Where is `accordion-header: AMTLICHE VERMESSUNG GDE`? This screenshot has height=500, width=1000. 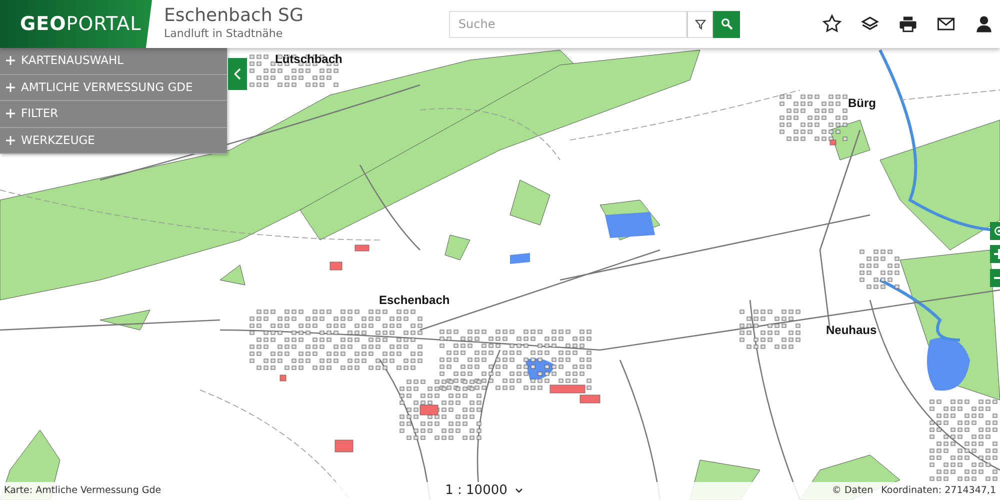
accordion-header: AMTLICHE VERMESSUNG GDE is located at coordinates (113, 87).